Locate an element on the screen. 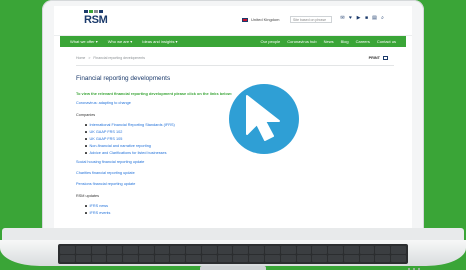 The height and width of the screenshot is (270, 466). printer-icon is located at coordinates (385, 58).